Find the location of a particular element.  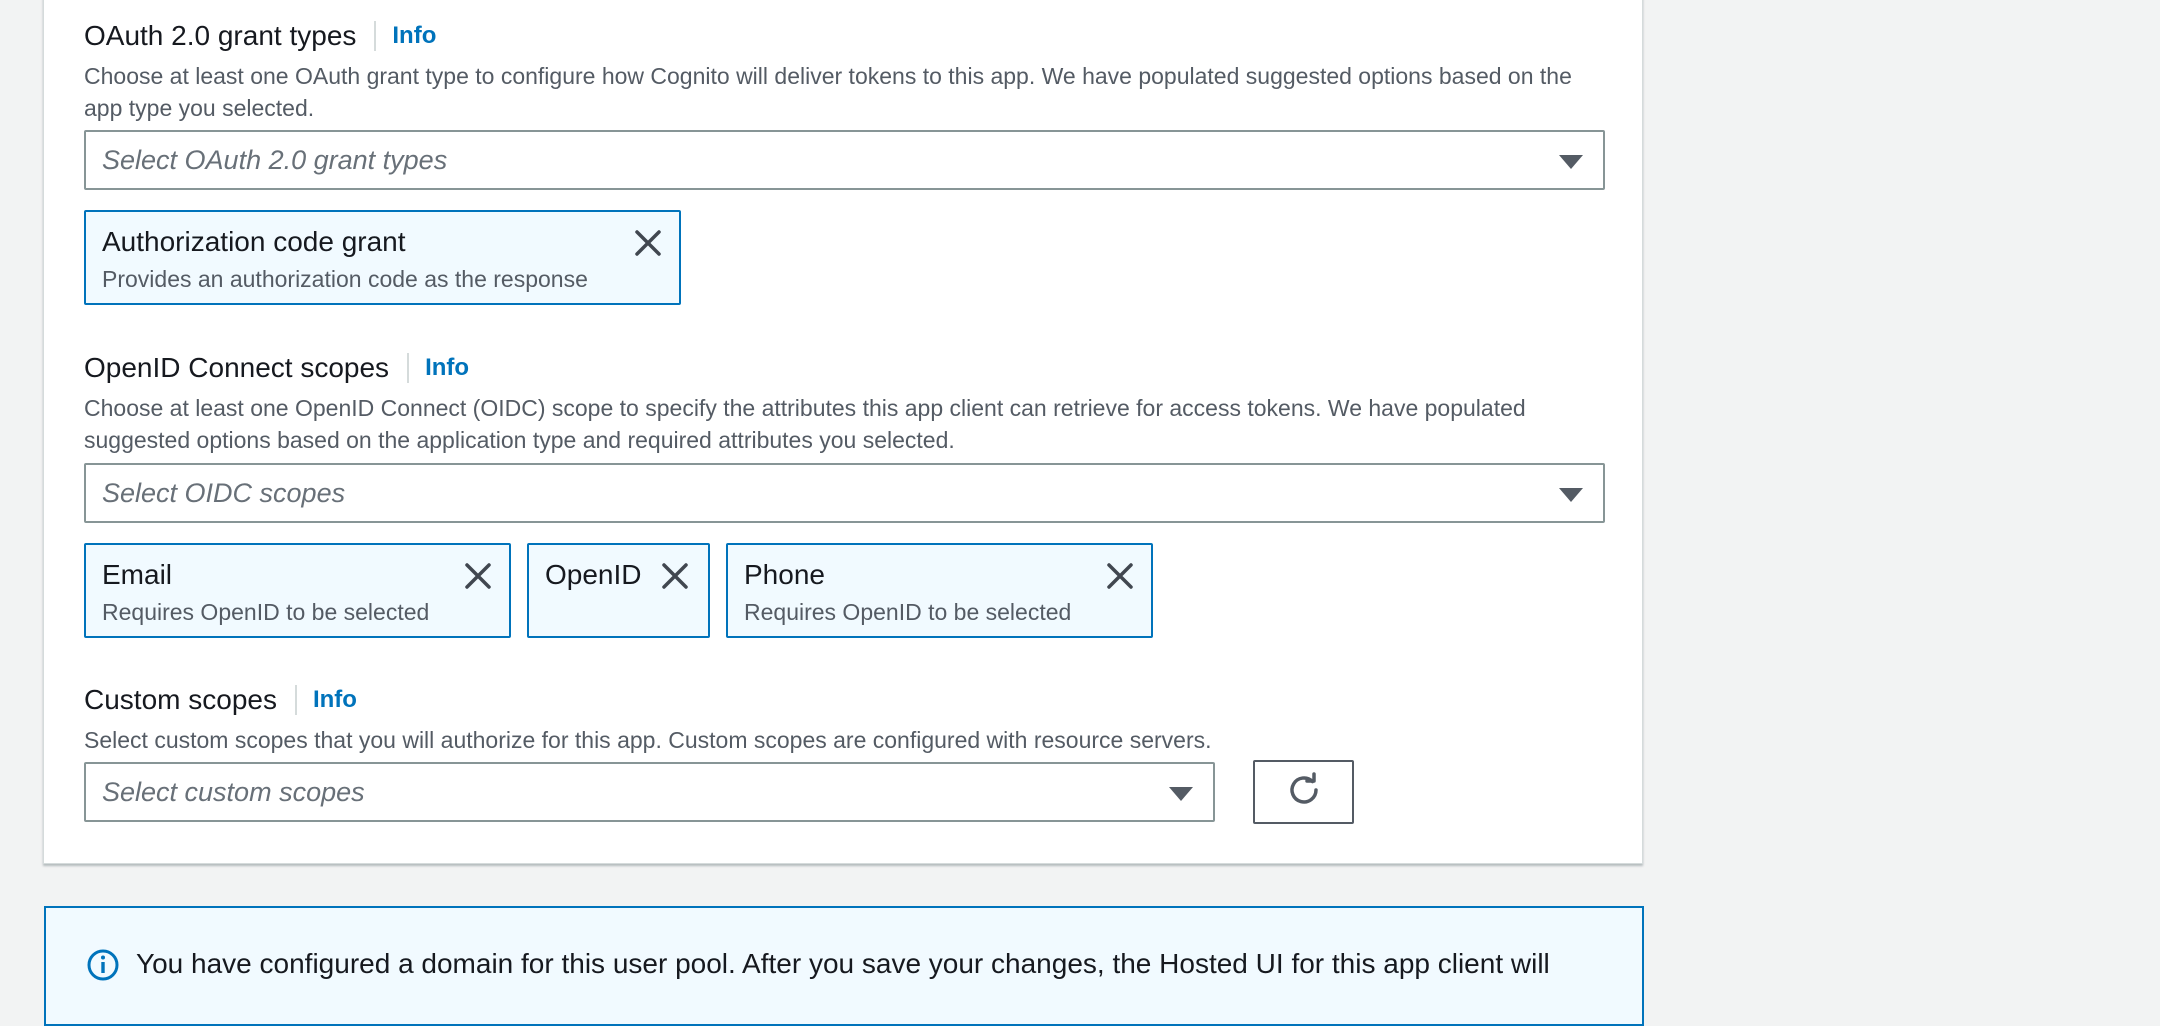

oauth-info-link: Info is located at coordinates (414, 36).